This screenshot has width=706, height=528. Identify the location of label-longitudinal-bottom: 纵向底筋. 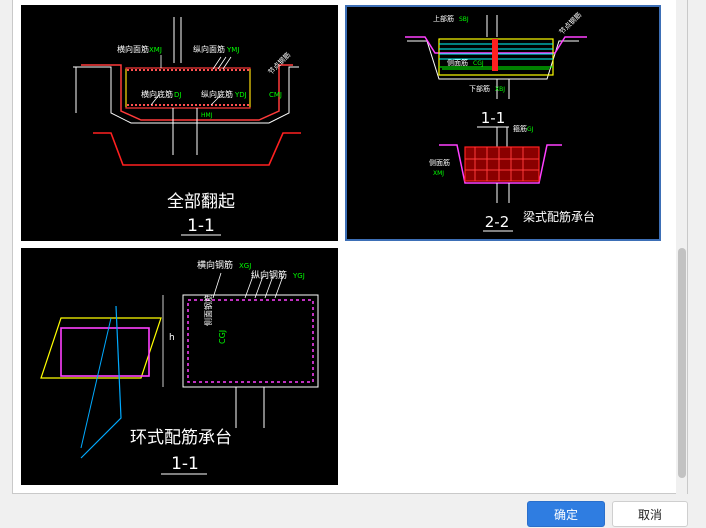
(217, 94).